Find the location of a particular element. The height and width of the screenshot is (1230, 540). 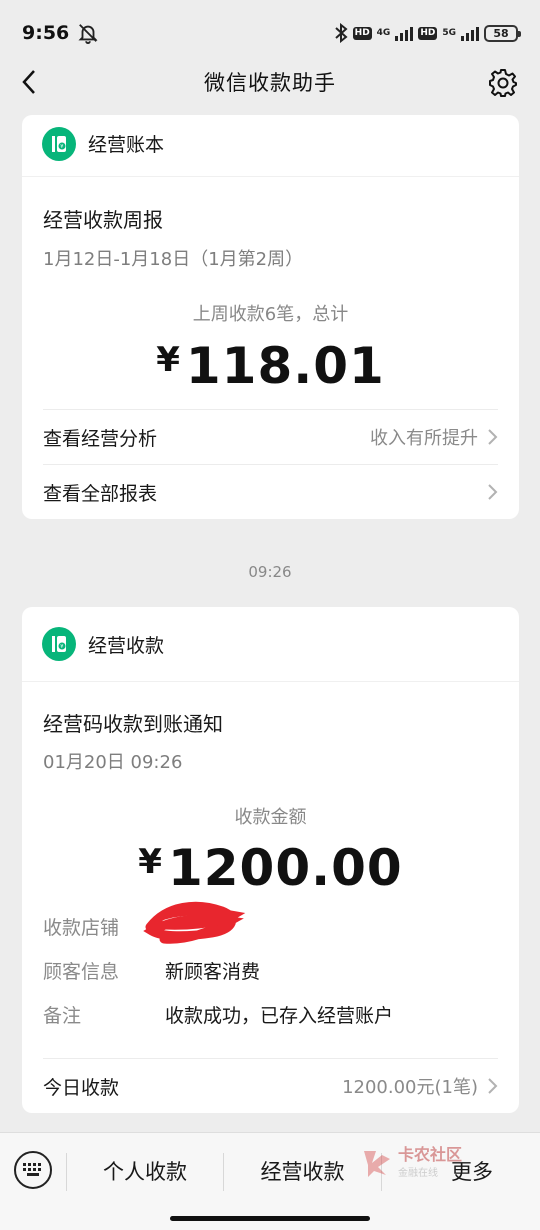

row-value: 收入有所提升 is located at coordinates (434, 437).